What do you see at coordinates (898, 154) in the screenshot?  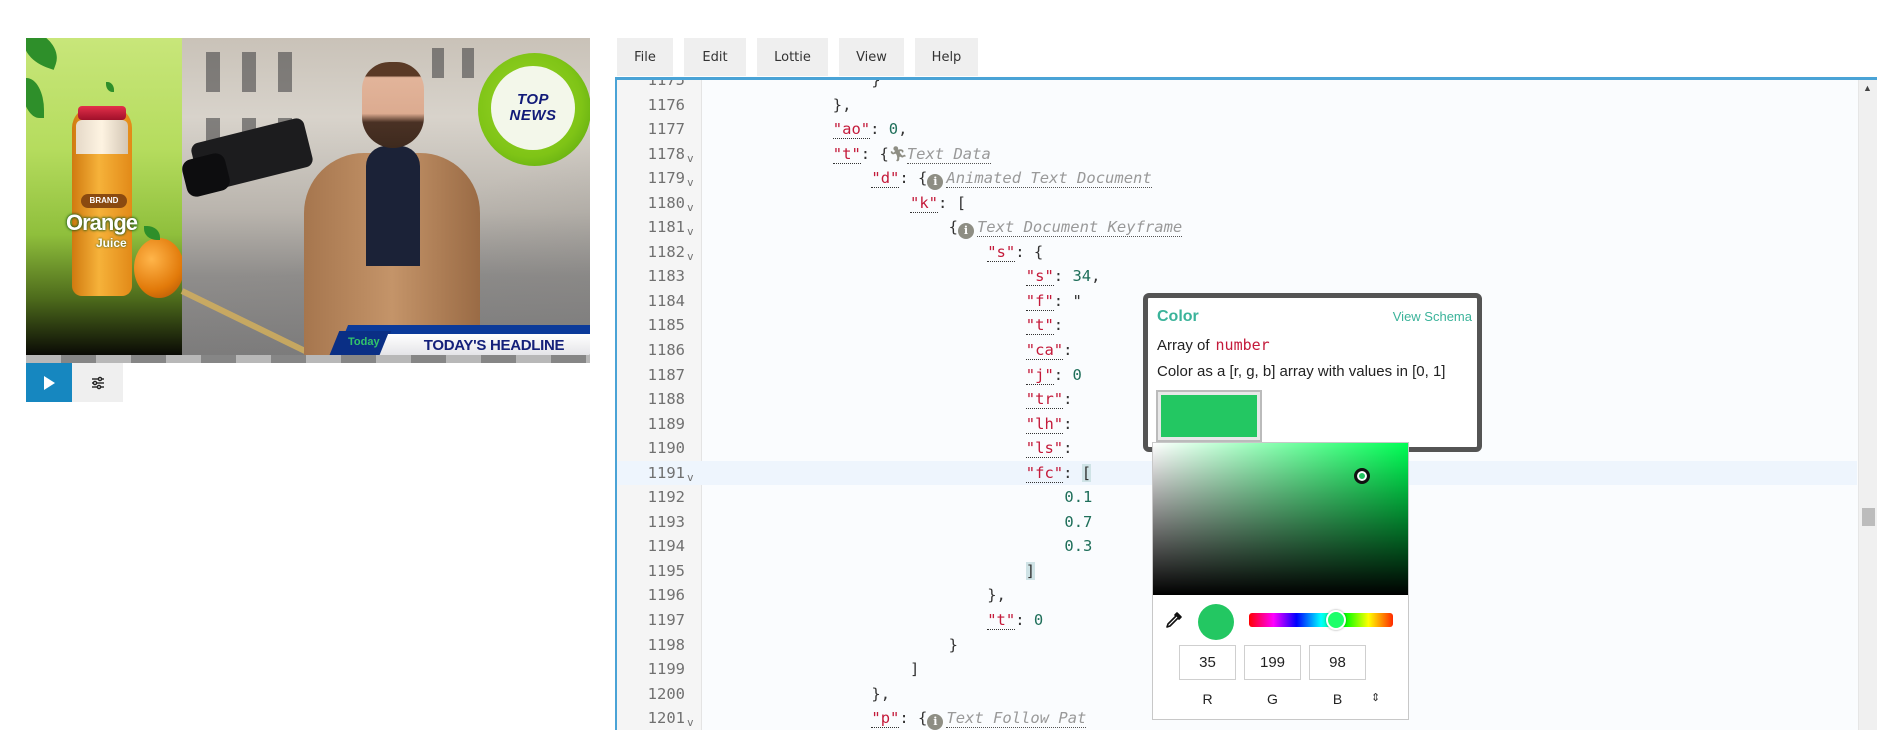 I see `running-figure-icon: 🏃︎` at bounding box center [898, 154].